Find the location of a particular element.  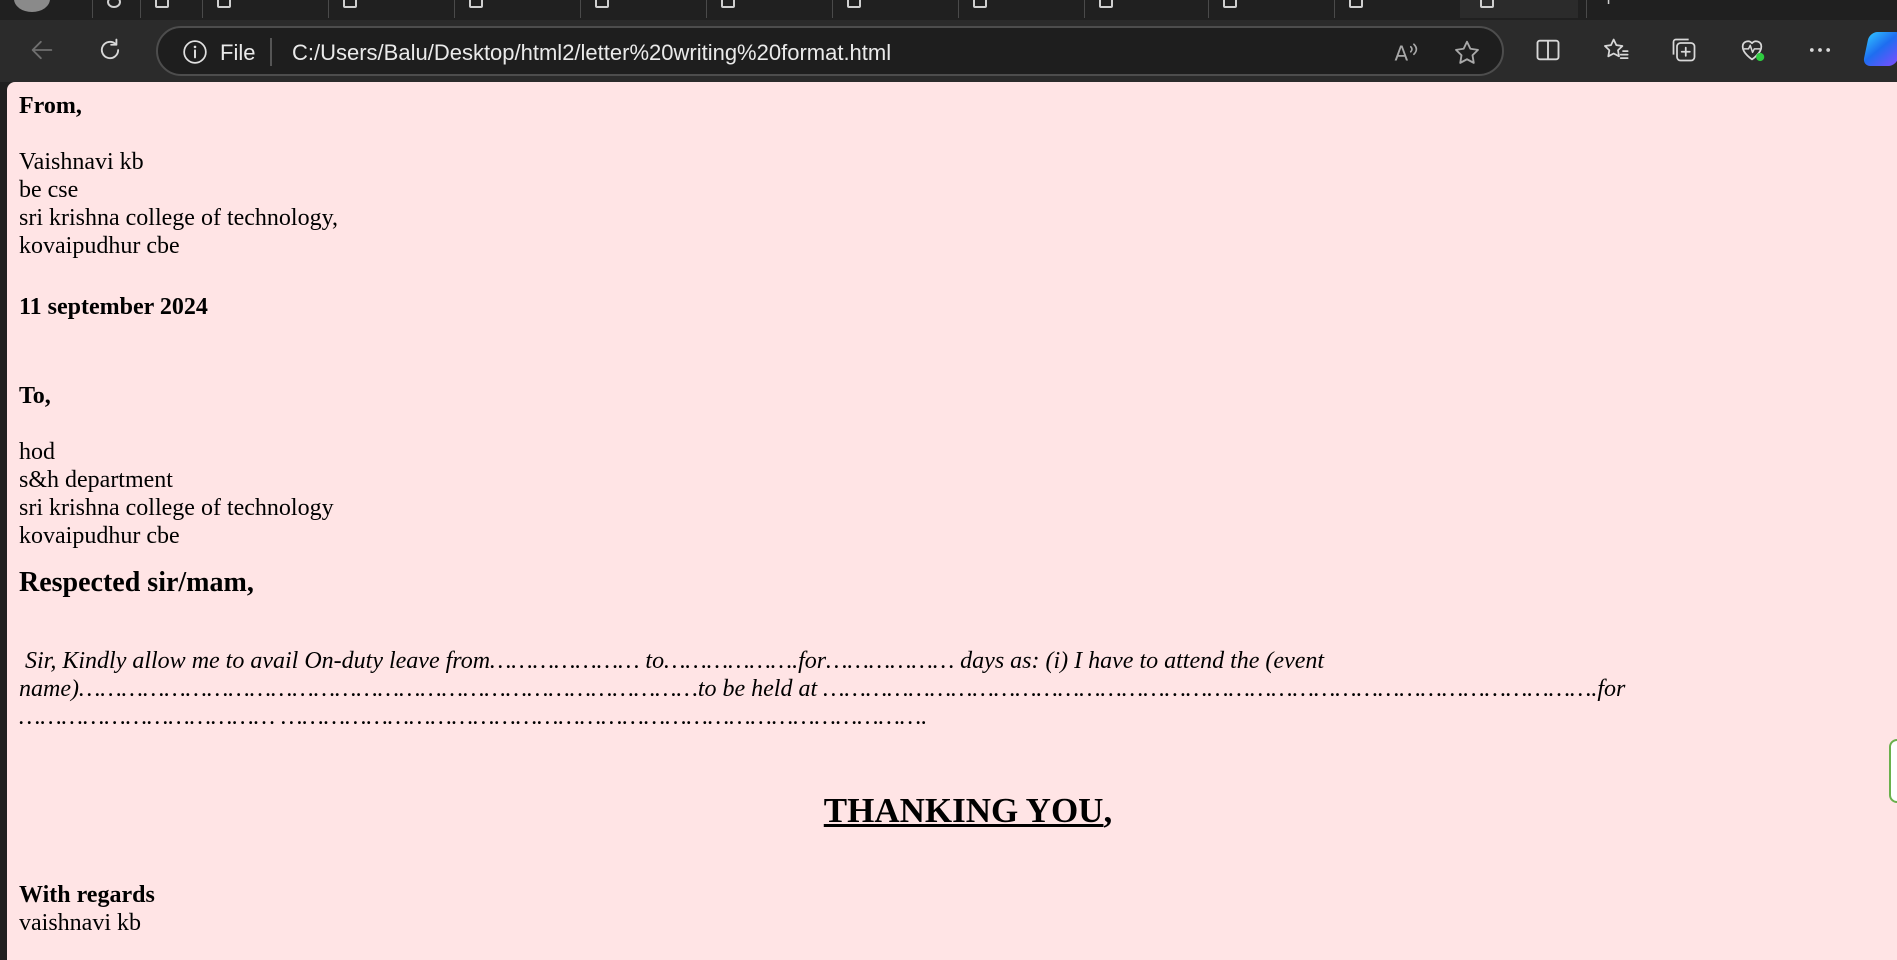

regards-label: With regards is located at coordinates (87, 895).